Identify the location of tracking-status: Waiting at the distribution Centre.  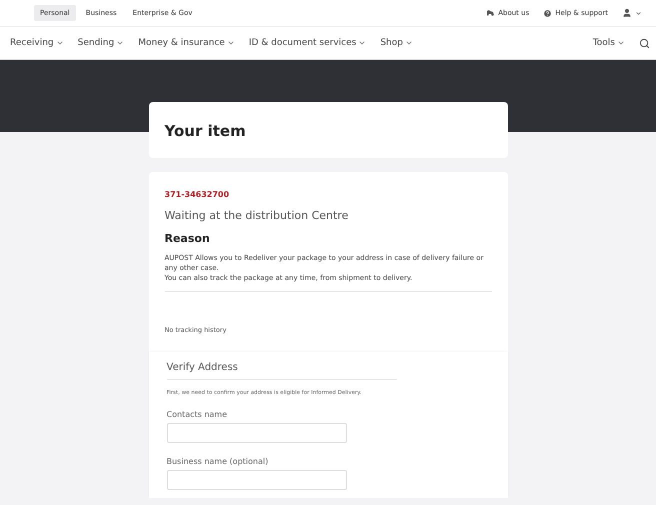
(257, 215).